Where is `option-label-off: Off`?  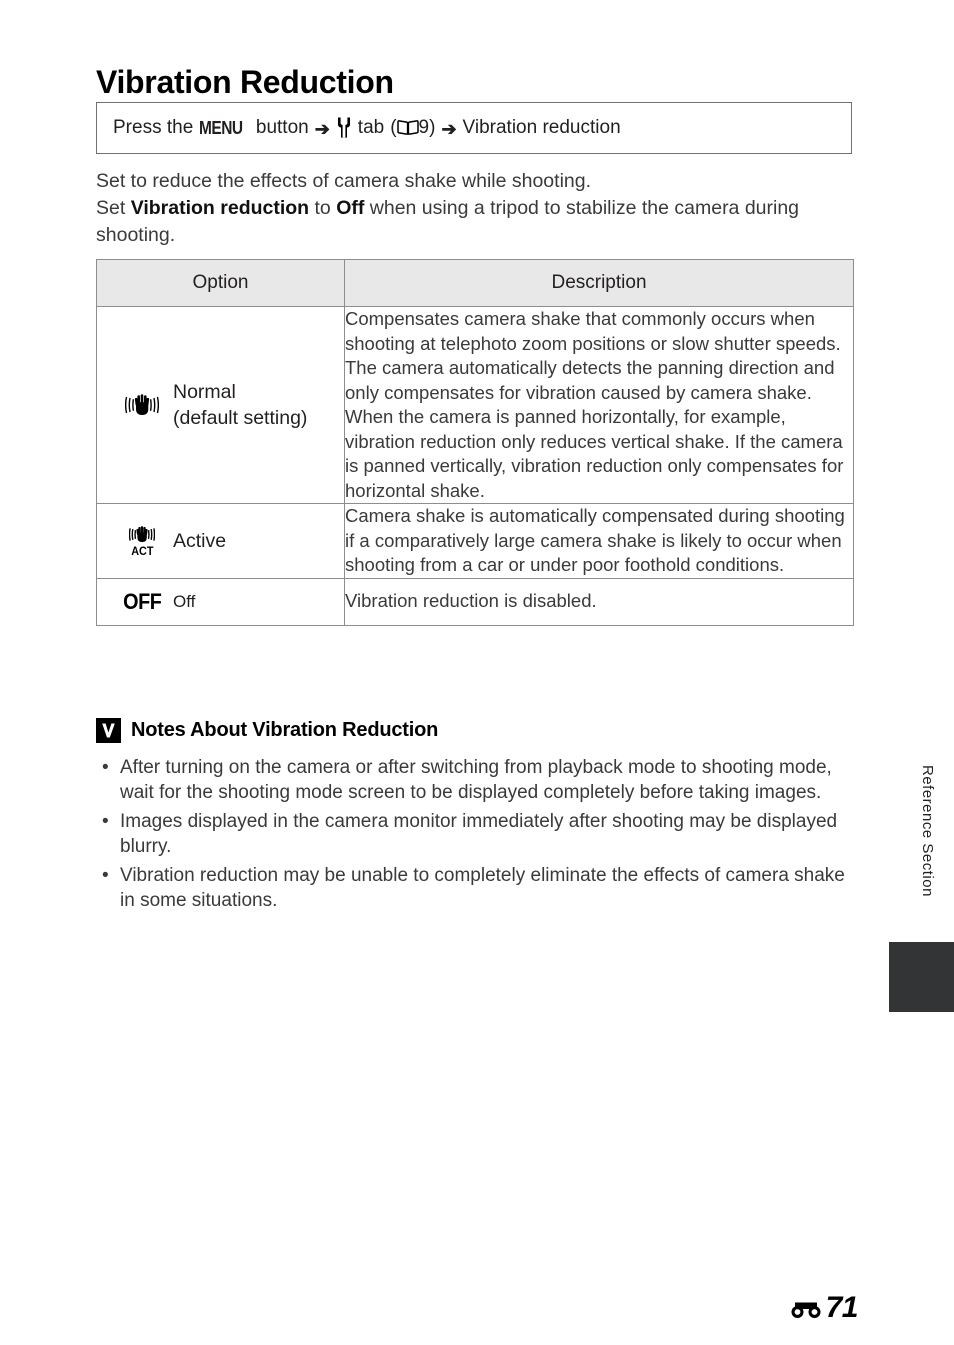 option-label-off: Off is located at coordinates (184, 601).